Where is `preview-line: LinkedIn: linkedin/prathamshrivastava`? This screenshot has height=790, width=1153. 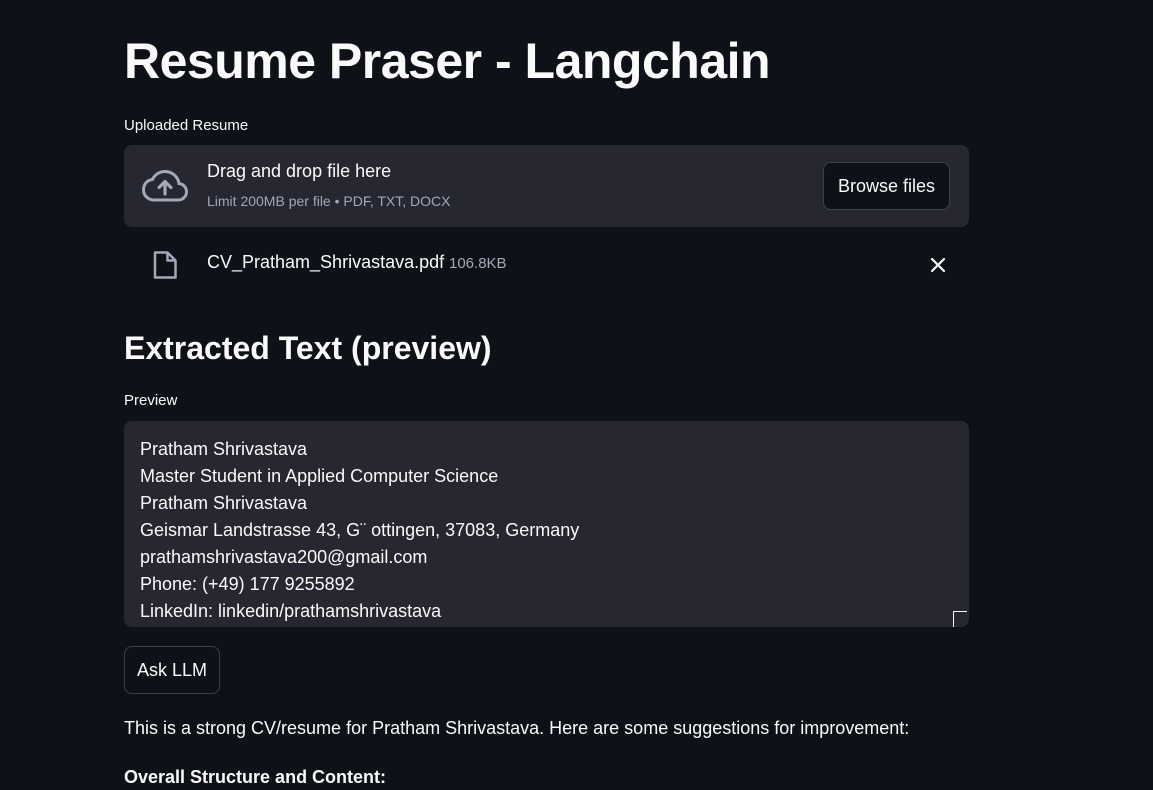
preview-line: LinkedIn: linkedin/prathamshrivastava is located at coordinates (291, 611).